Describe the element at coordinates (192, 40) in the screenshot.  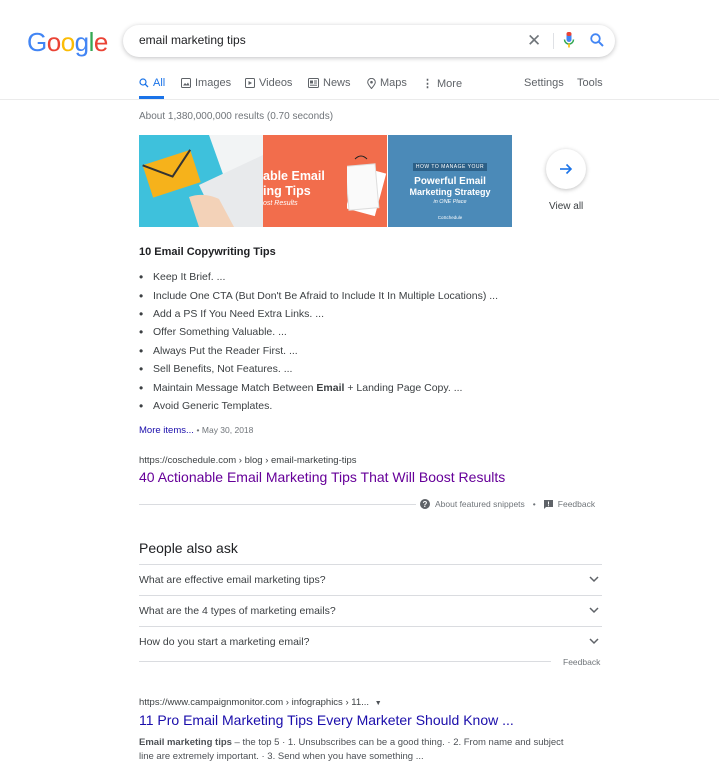
I see `search-input: email marketing tips` at that location.